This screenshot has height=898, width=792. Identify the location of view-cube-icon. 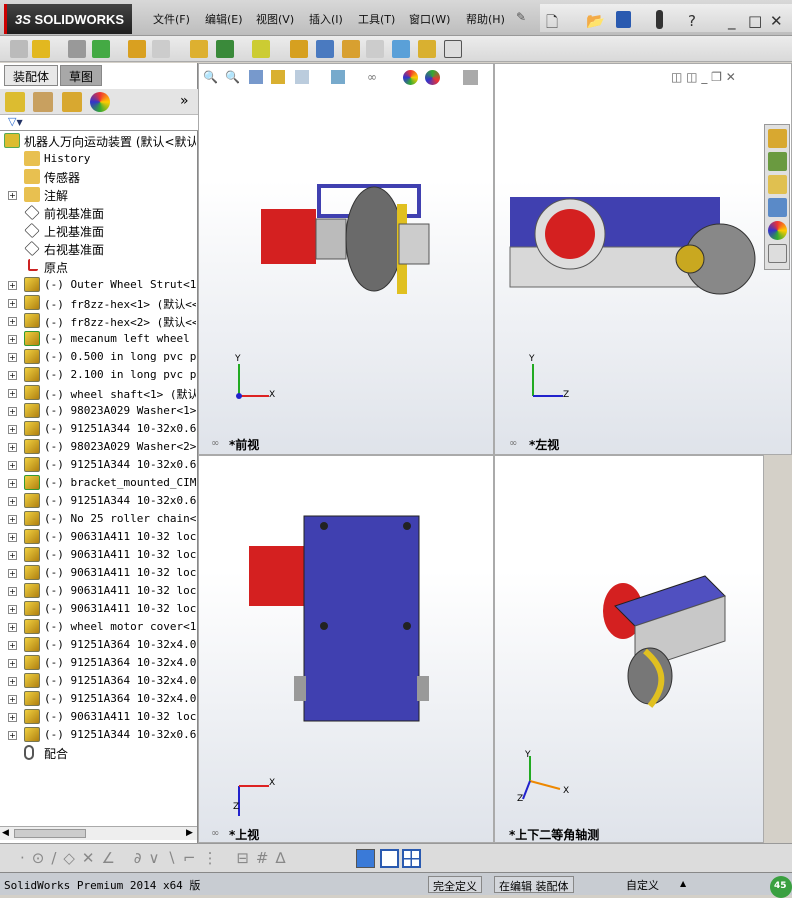
(365, 858).